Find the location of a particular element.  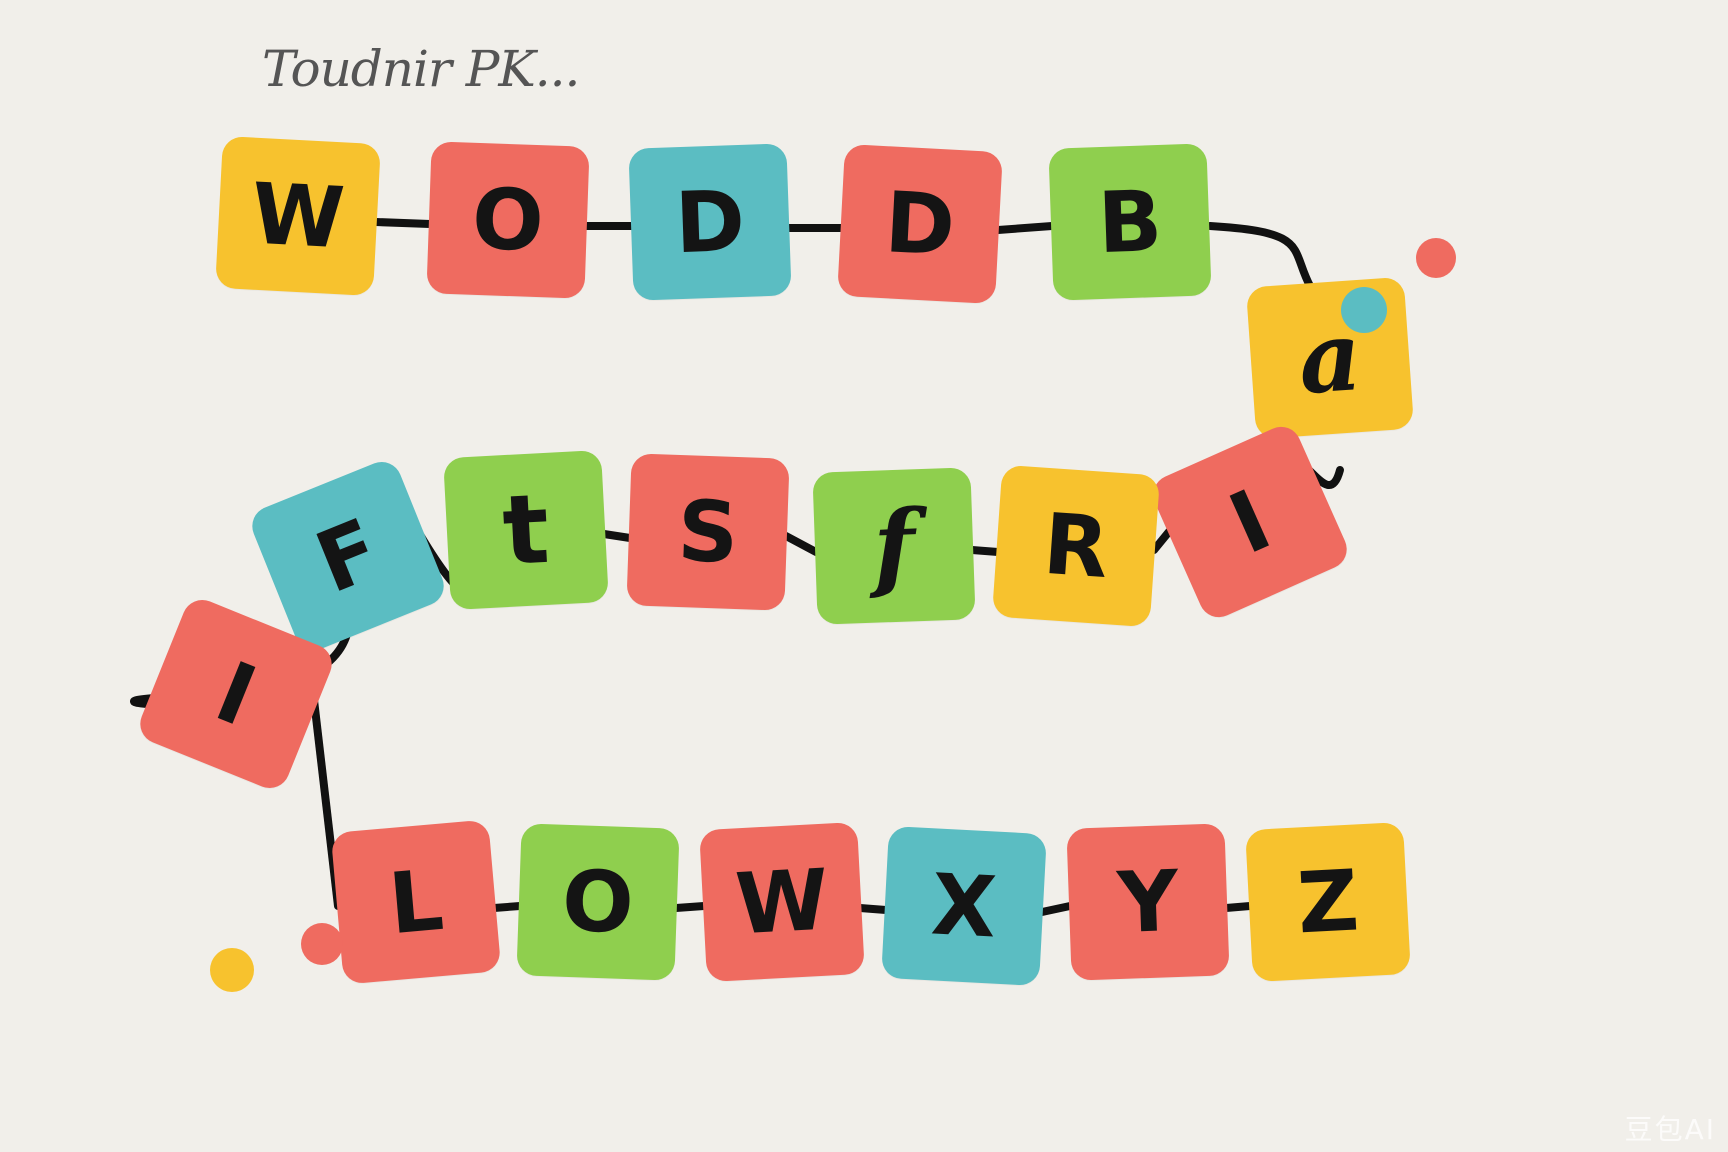

letter-tile: X is located at coordinates (964, 906).